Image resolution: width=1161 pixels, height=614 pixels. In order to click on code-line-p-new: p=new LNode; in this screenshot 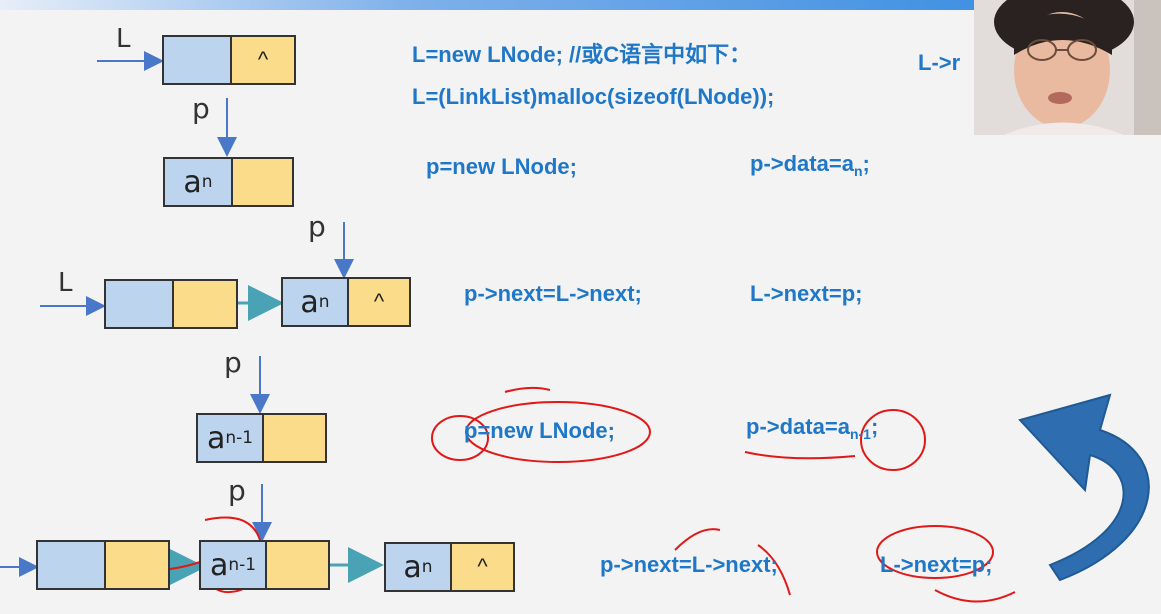, I will do `click(501, 166)`.